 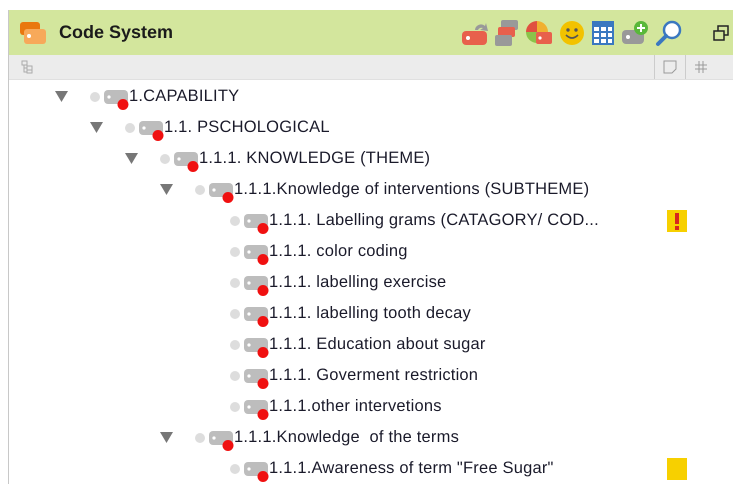 What do you see at coordinates (373, 375) in the screenshot?
I see `code-label: 1.1.1. Goverment restriction` at bounding box center [373, 375].